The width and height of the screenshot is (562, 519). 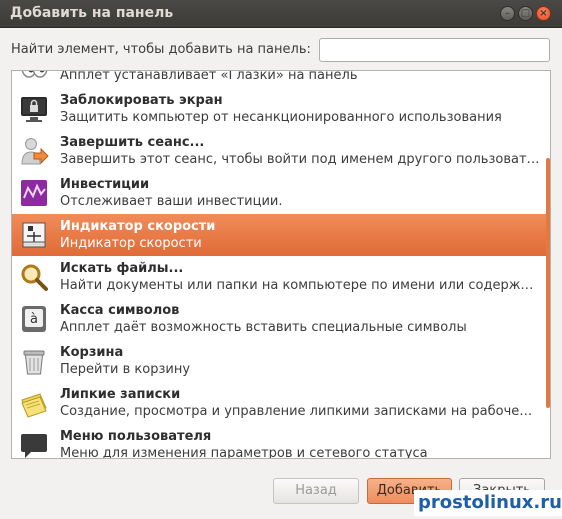 I want to click on search-label: Найти элемент, чтобы добавить на панель:, so click(x=161, y=49).